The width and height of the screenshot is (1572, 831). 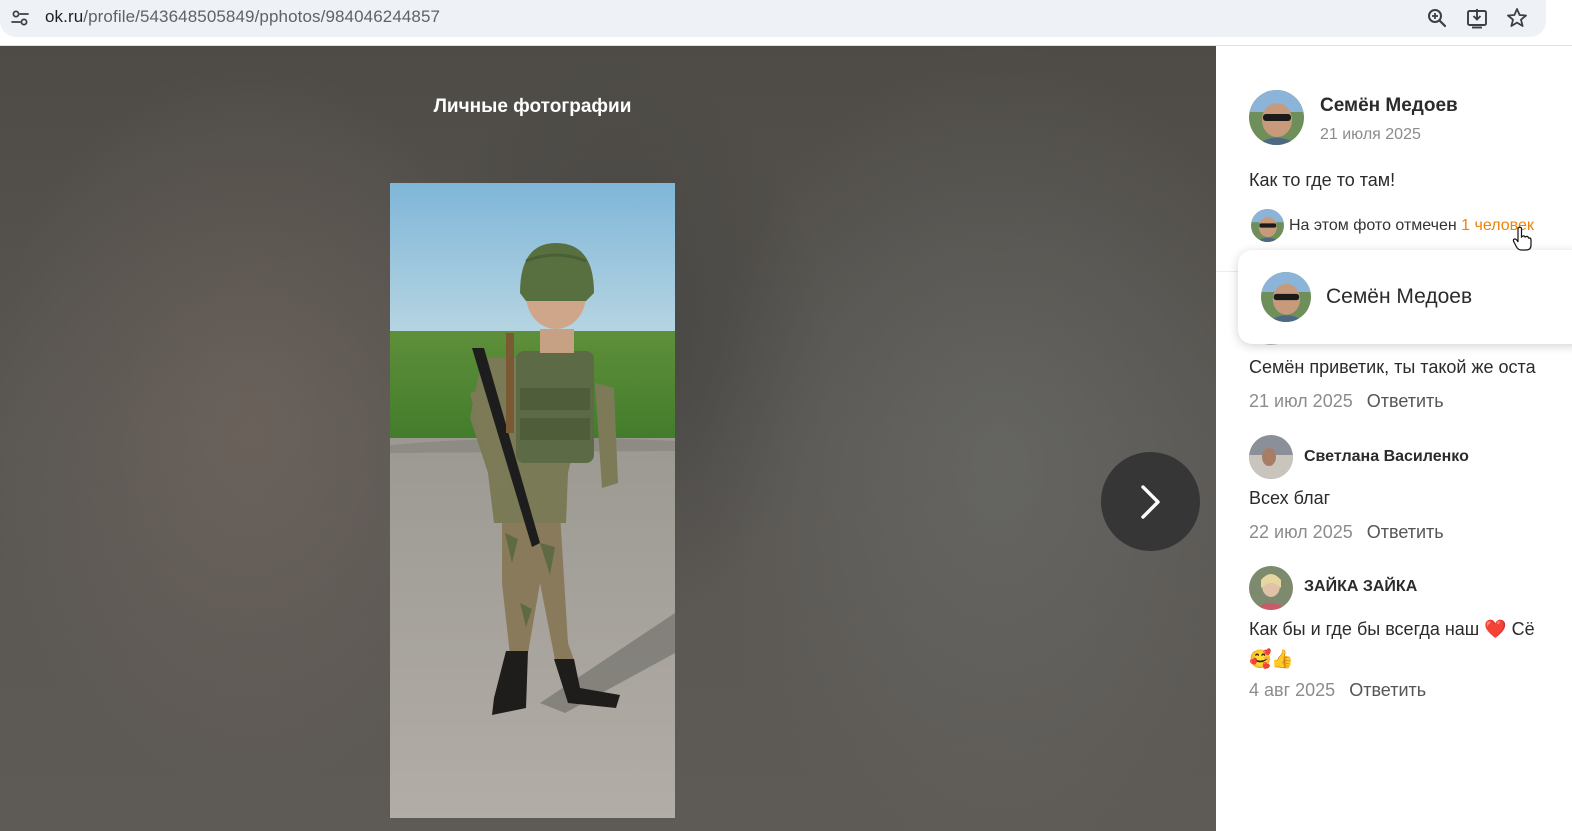 What do you see at coordinates (1292, 690) in the screenshot?
I see `comment-date: 4 авг 2025` at bounding box center [1292, 690].